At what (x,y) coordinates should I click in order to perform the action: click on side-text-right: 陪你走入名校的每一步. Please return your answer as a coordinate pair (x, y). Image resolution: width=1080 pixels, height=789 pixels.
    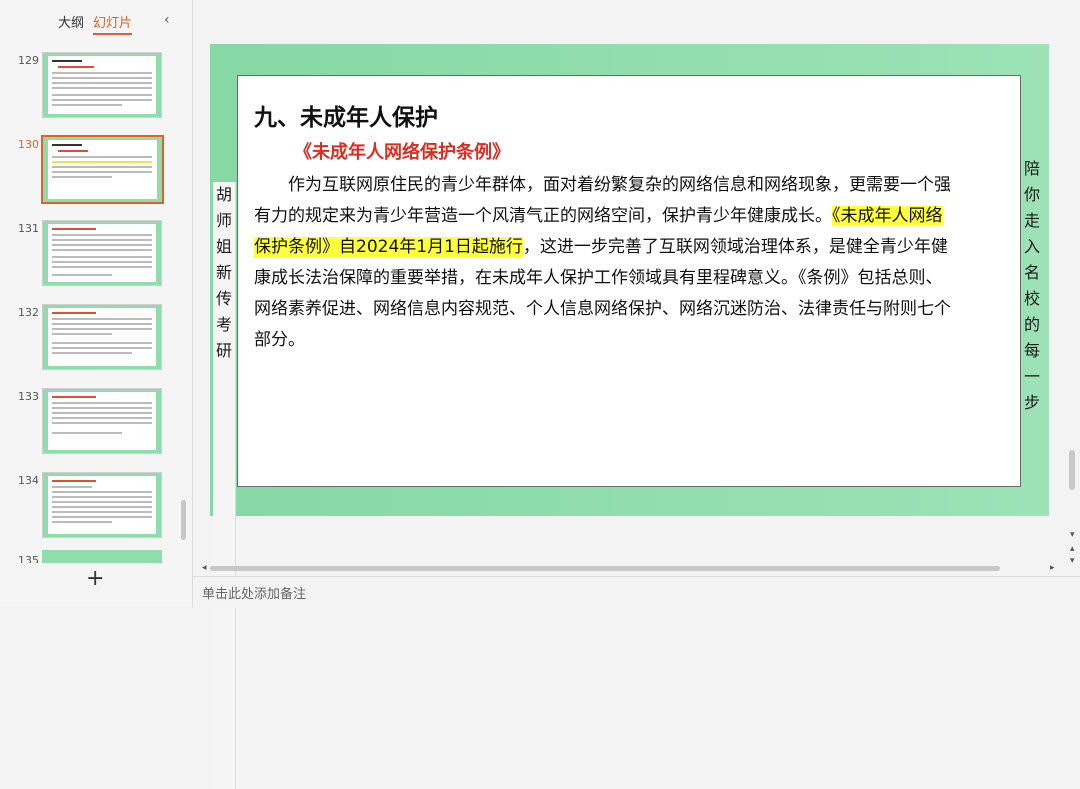
    Looking at the image, I should click on (1031, 285).